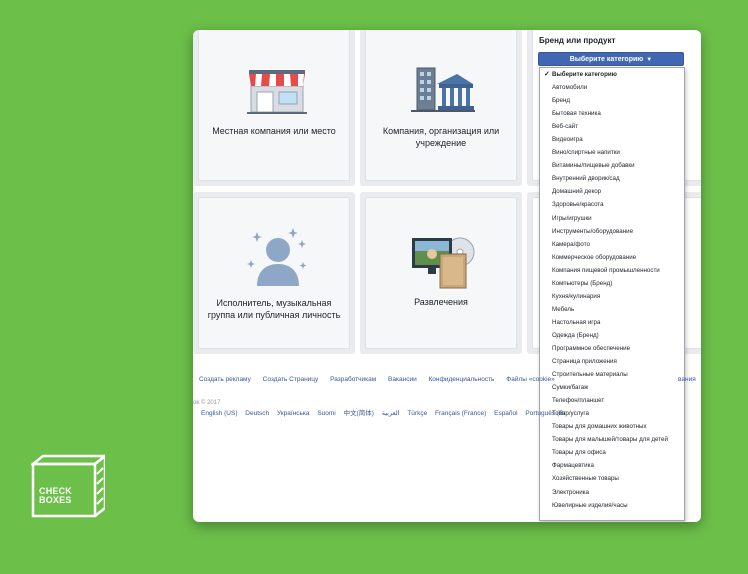 Image resolution: width=748 pixels, height=574 pixels. I want to click on dropdown-option-label: Страница приложения, so click(584, 362).